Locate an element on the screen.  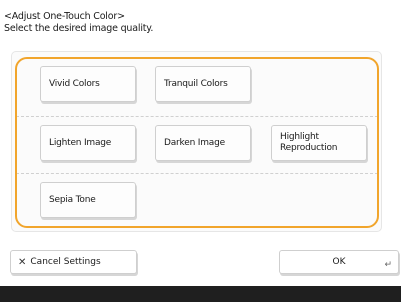
instruction-text: Select the desired image quality. is located at coordinates (79, 28).